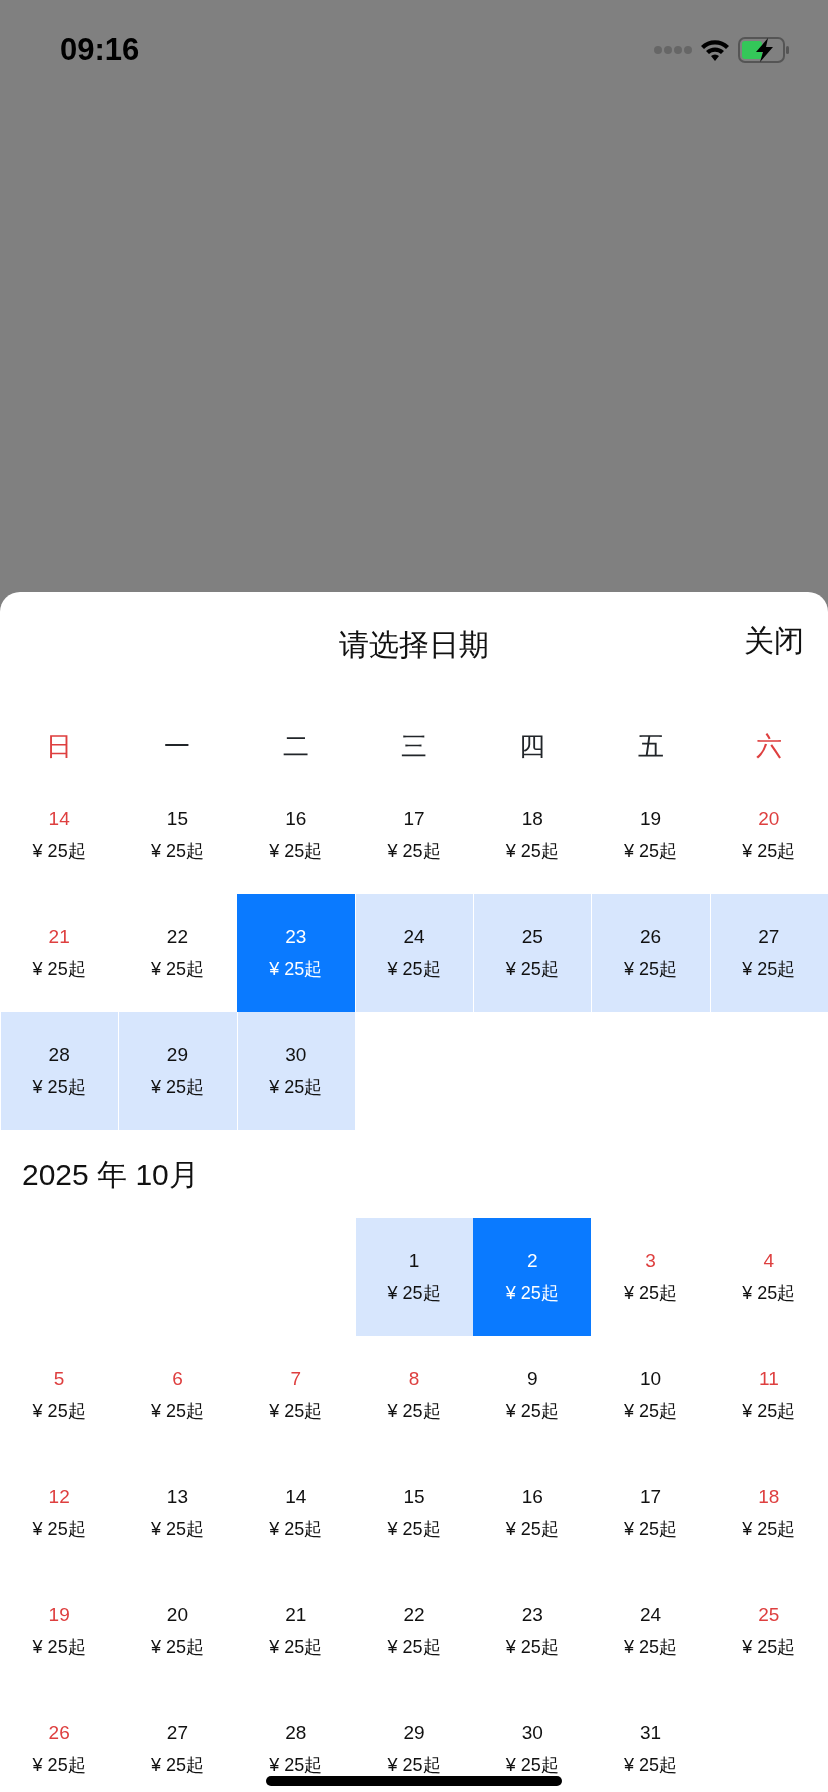  What do you see at coordinates (414, 1277) in the screenshot?
I see `day-cell: 1 ¥ 25起` at bounding box center [414, 1277].